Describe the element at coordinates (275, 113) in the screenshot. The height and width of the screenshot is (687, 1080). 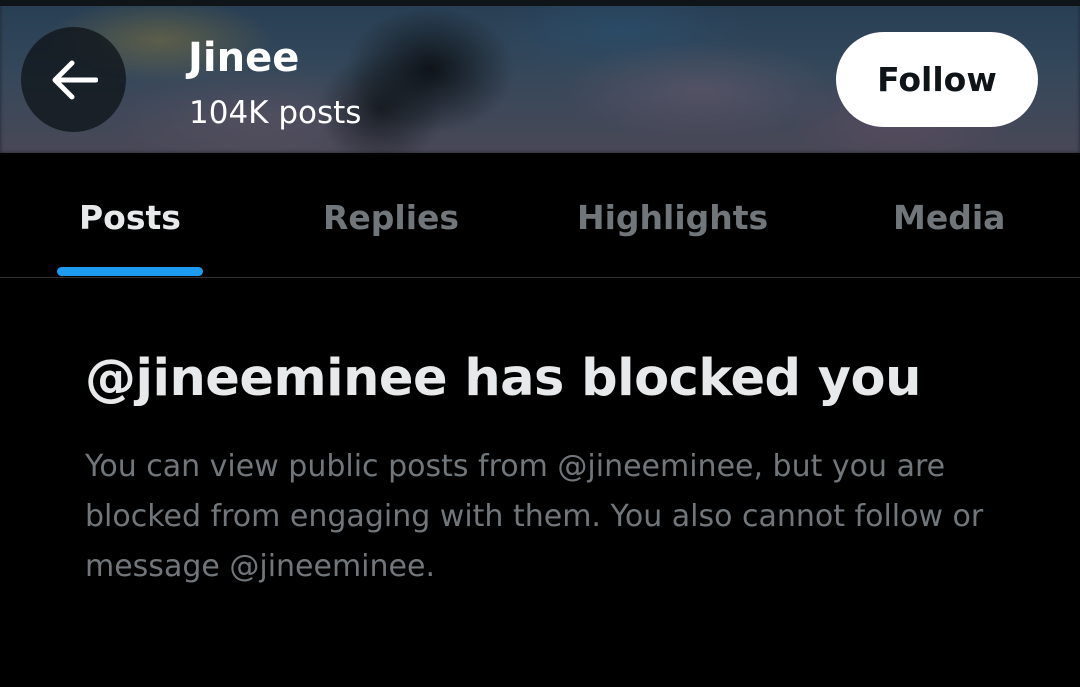
I see `post-count: 104K posts` at that location.